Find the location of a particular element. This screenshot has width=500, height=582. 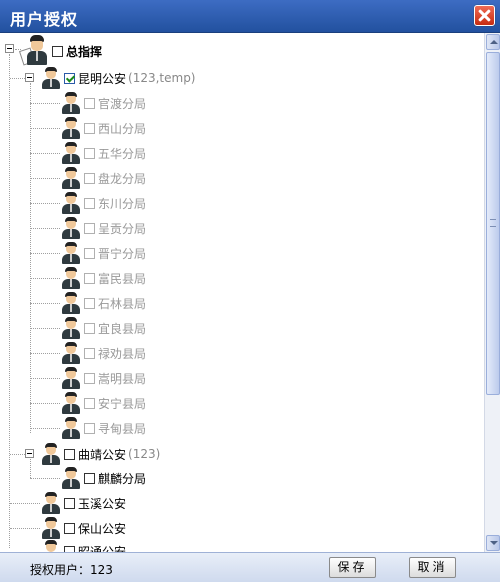

tree-root-row: 总指挥 is located at coordinates (60, 51).